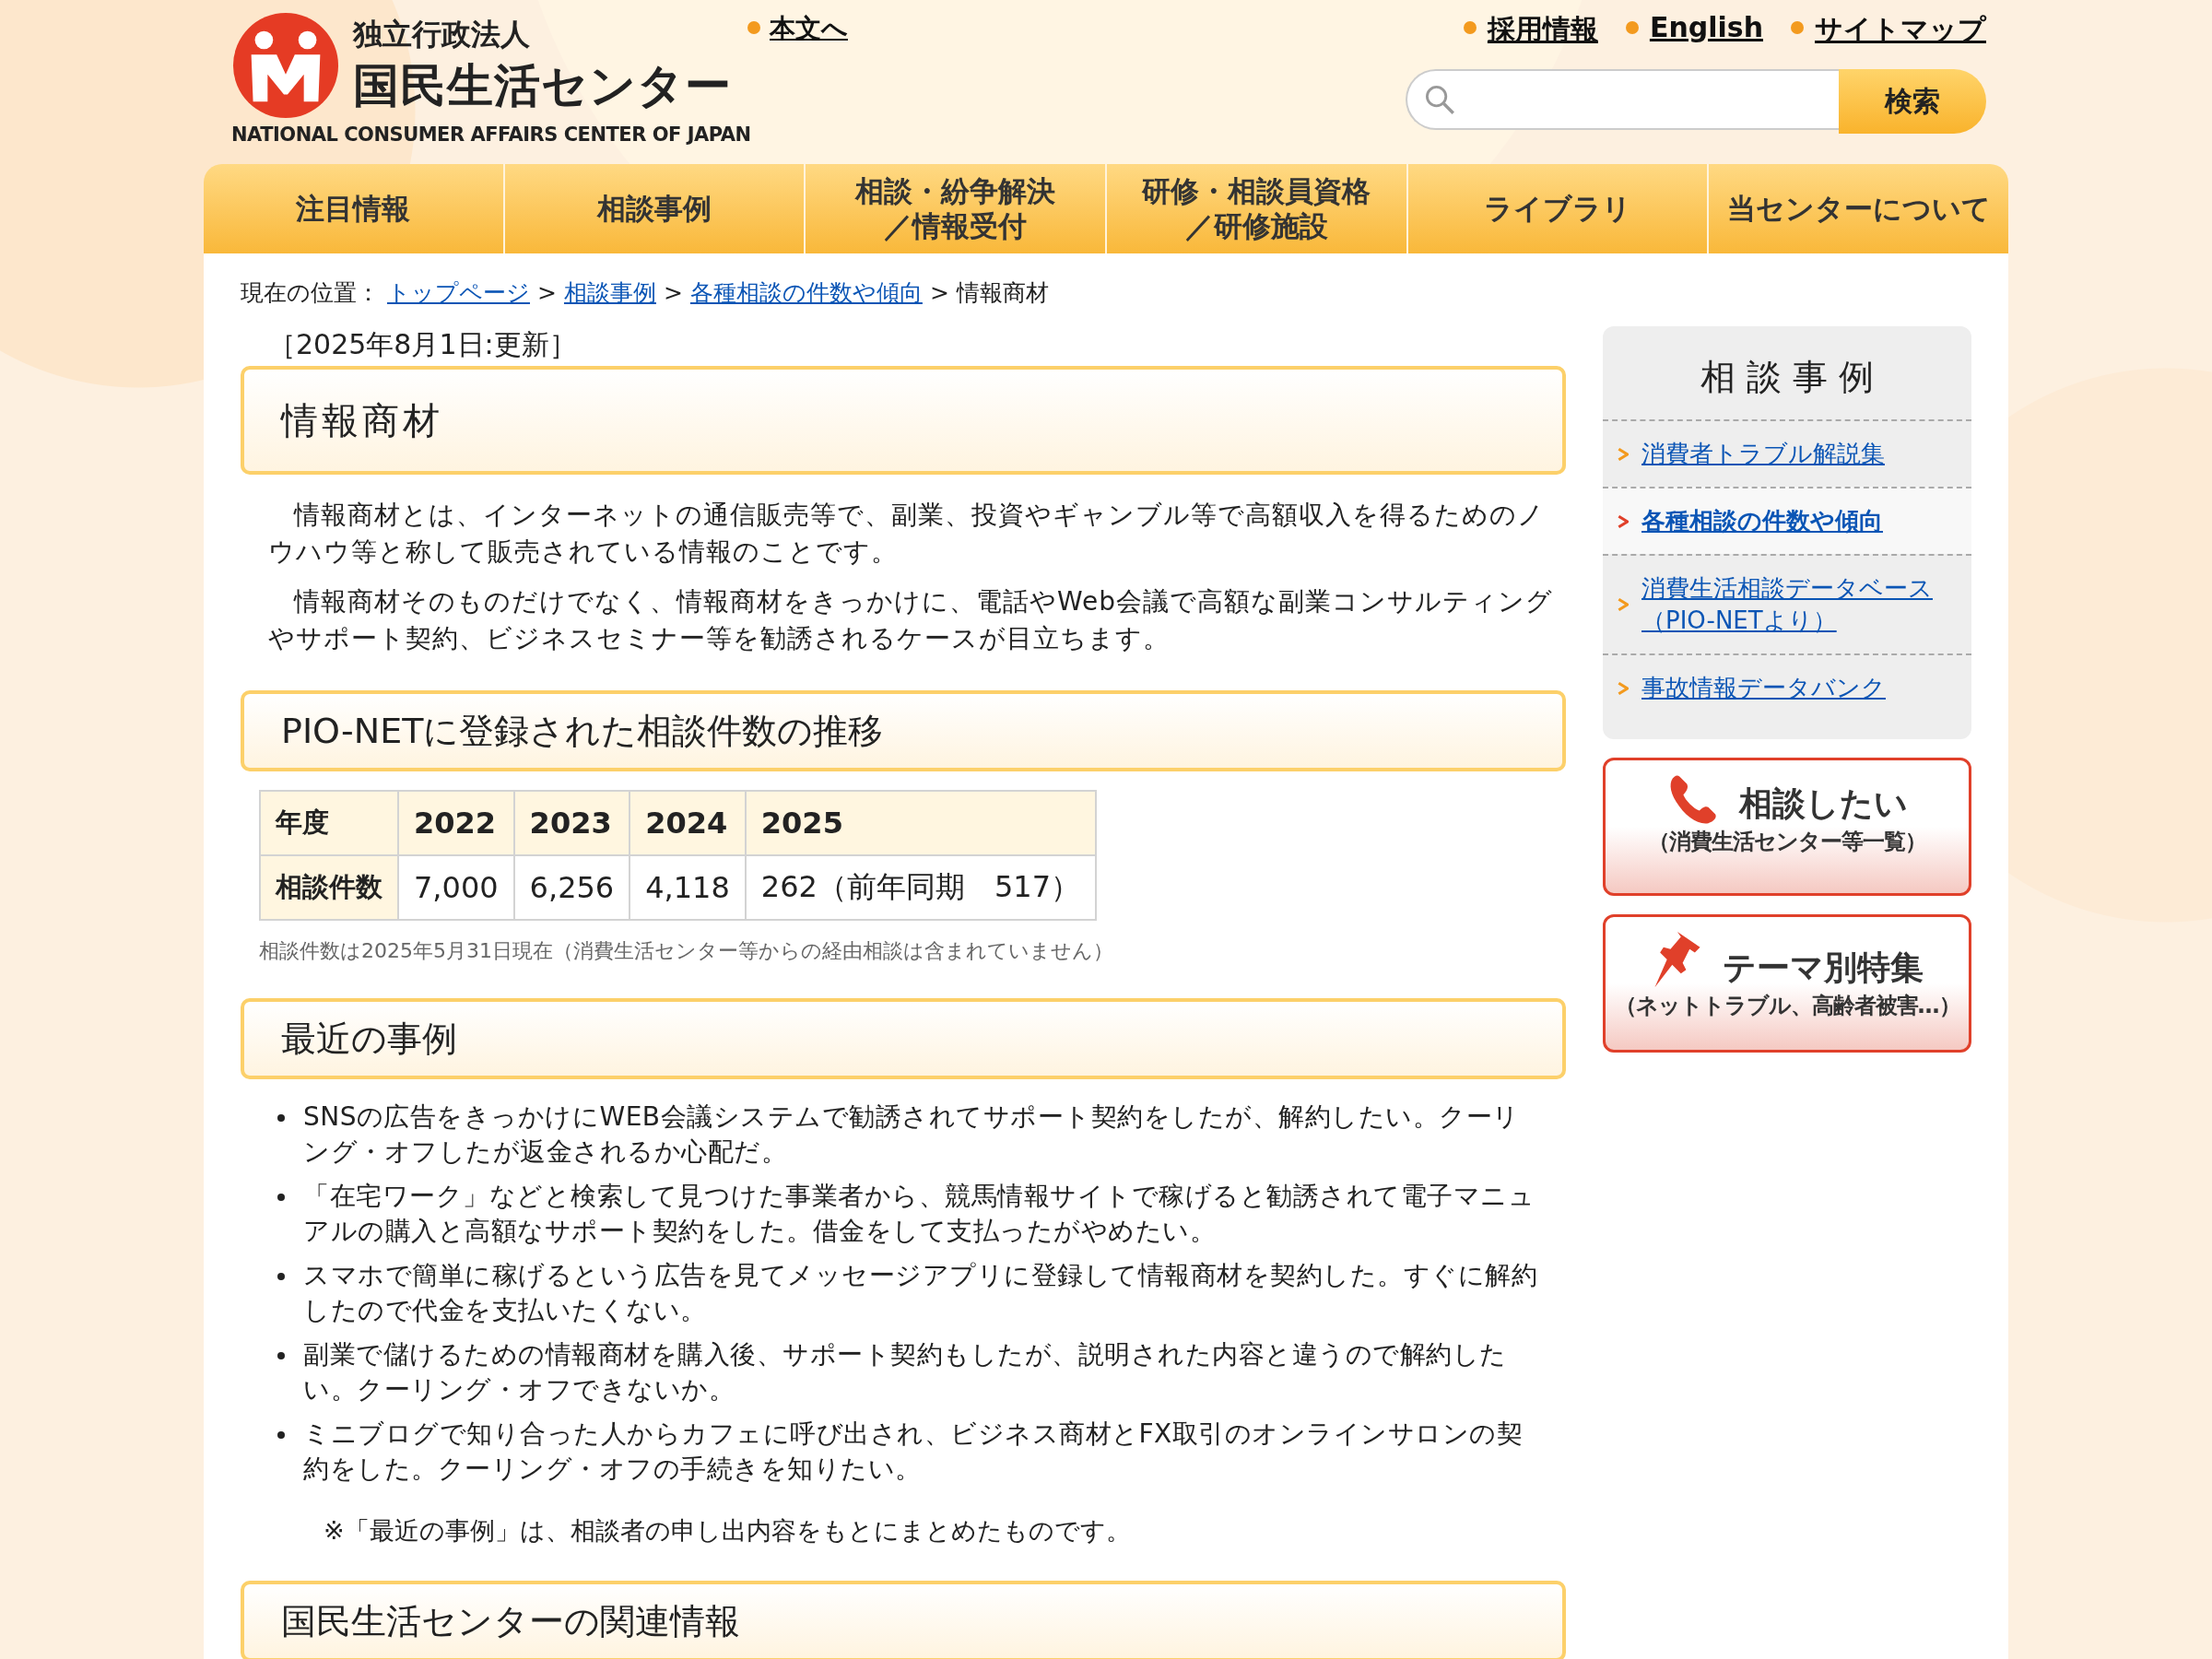  Describe the element at coordinates (354, 208) in the screenshot. I see `nav-tab: 注目情報` at that location.